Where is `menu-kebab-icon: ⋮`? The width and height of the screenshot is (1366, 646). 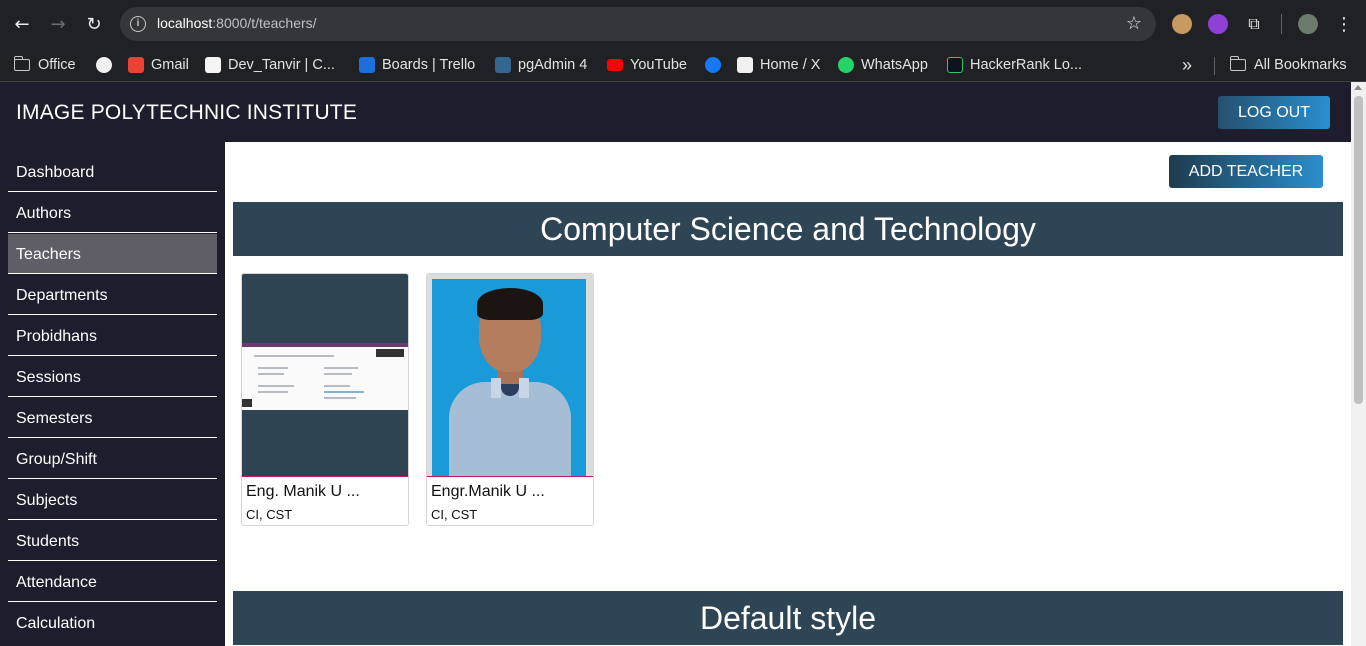
menu-kebab-icon: ⋮ is located at coordinates (1344, 24).